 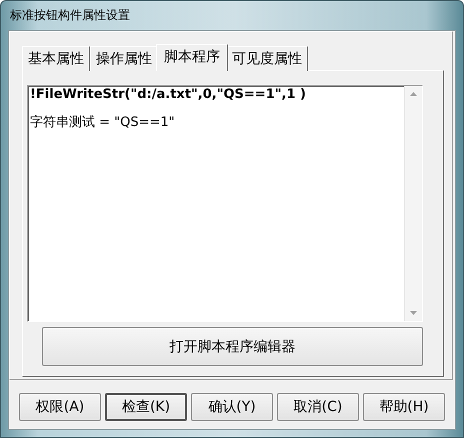 I want to click on scroll-down-icon, so click(x=413, y=313).